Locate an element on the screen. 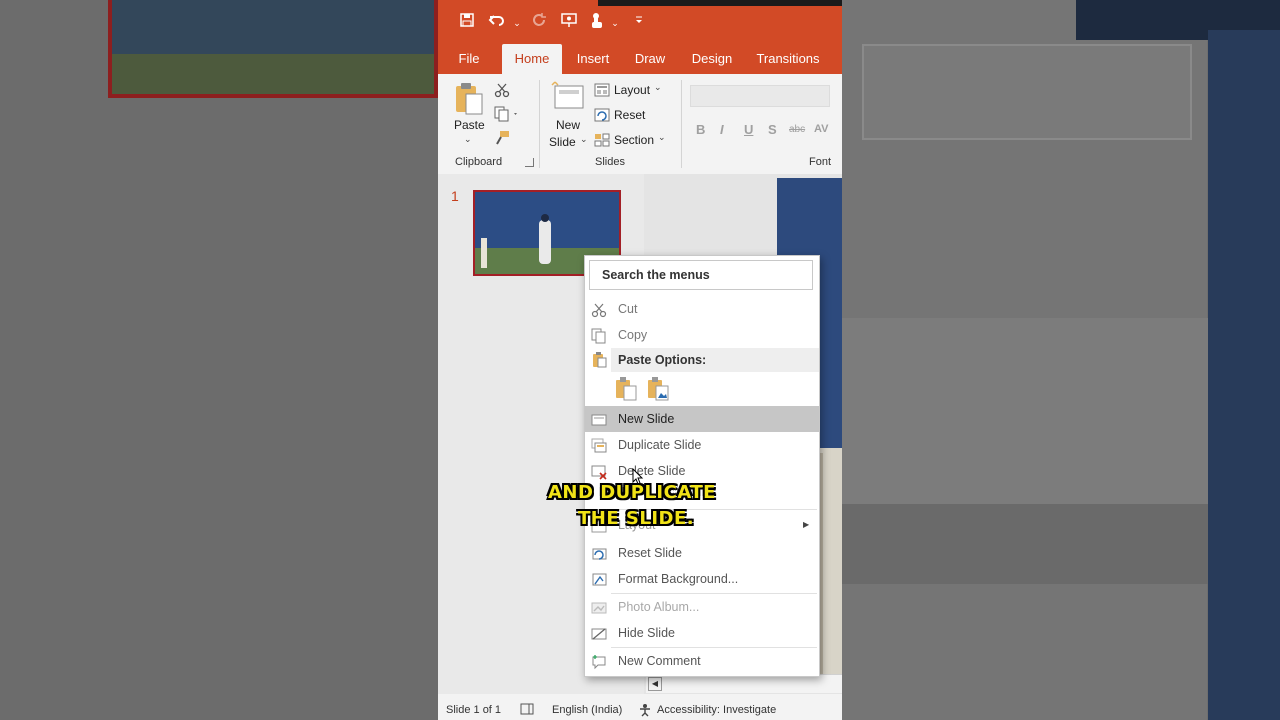  paste-options-label: Paste Options: is located at coordinates (662, 360).